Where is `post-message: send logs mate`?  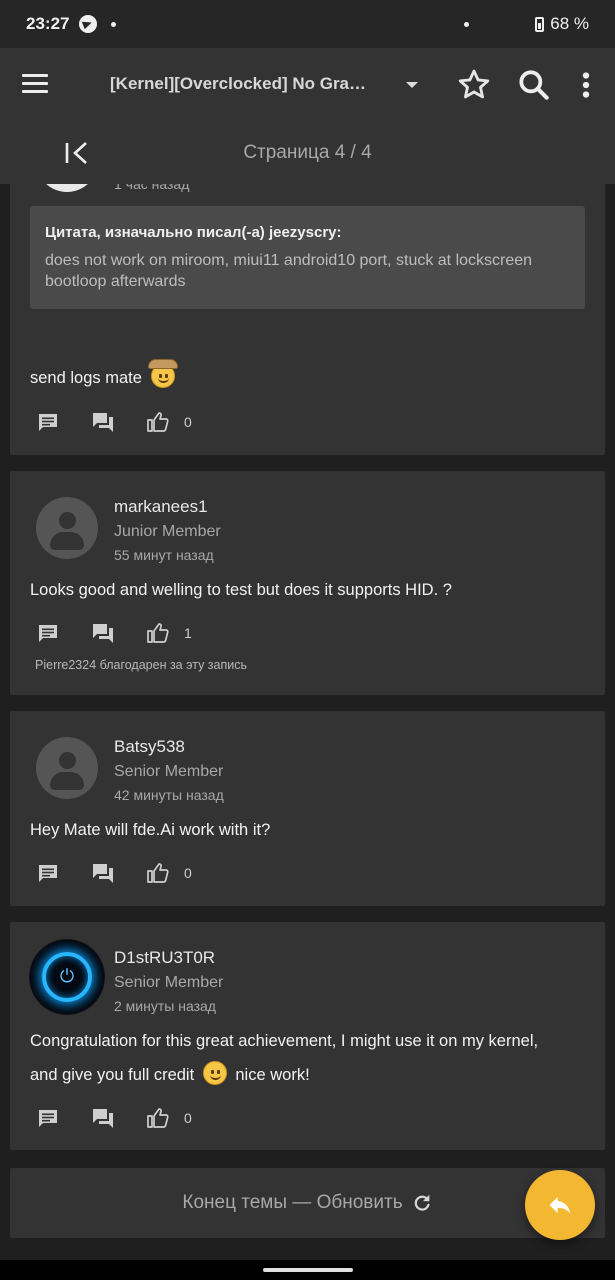 post-message: send logs mate is located at coordinates (307, 377).